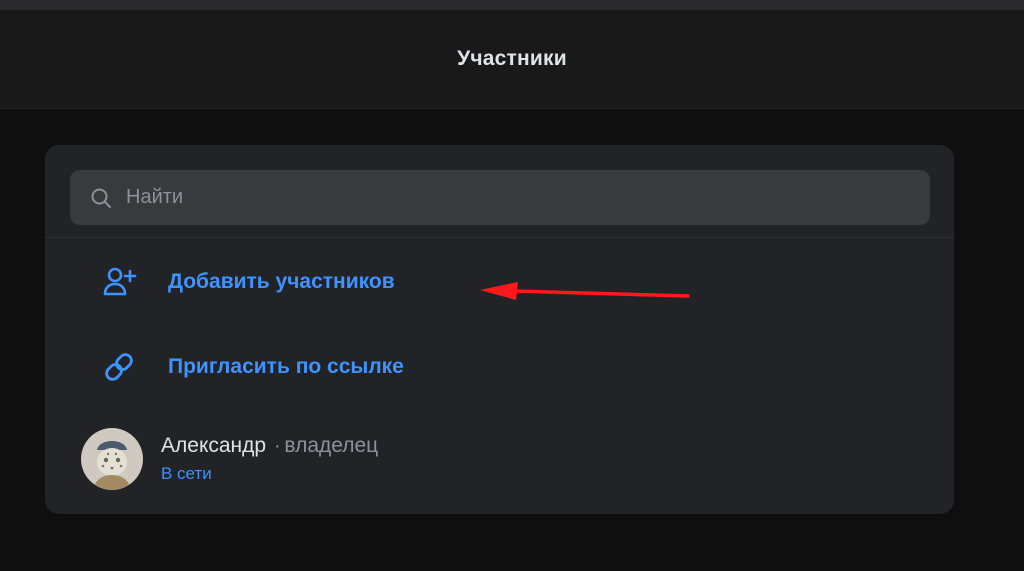  I want to click on divider, so click(499, 237).